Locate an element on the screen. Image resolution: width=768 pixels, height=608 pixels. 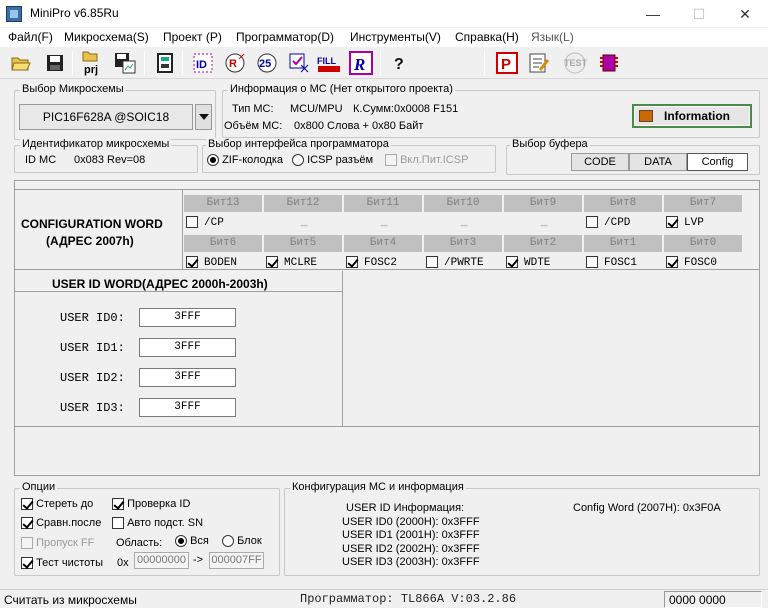
config-word-title: CONFIGURATION WORD is located at coordinates (92, 224).